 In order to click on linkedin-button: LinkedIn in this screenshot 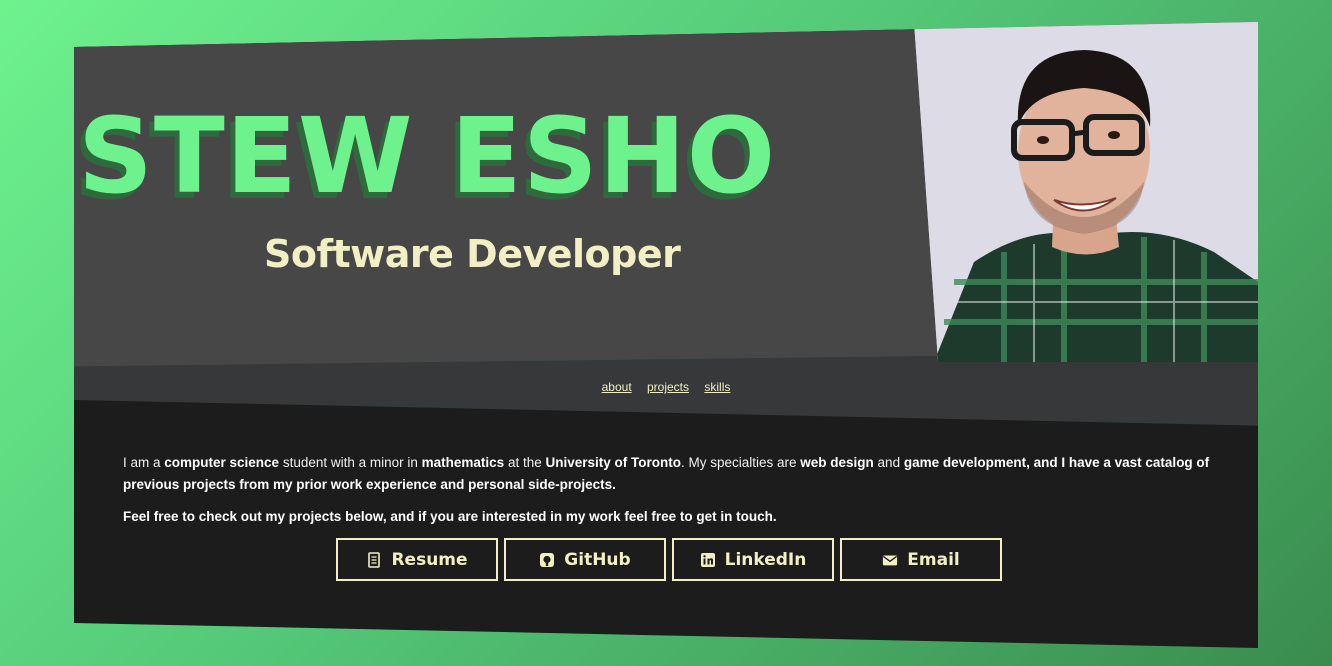, I will do `click(753, 559)`.